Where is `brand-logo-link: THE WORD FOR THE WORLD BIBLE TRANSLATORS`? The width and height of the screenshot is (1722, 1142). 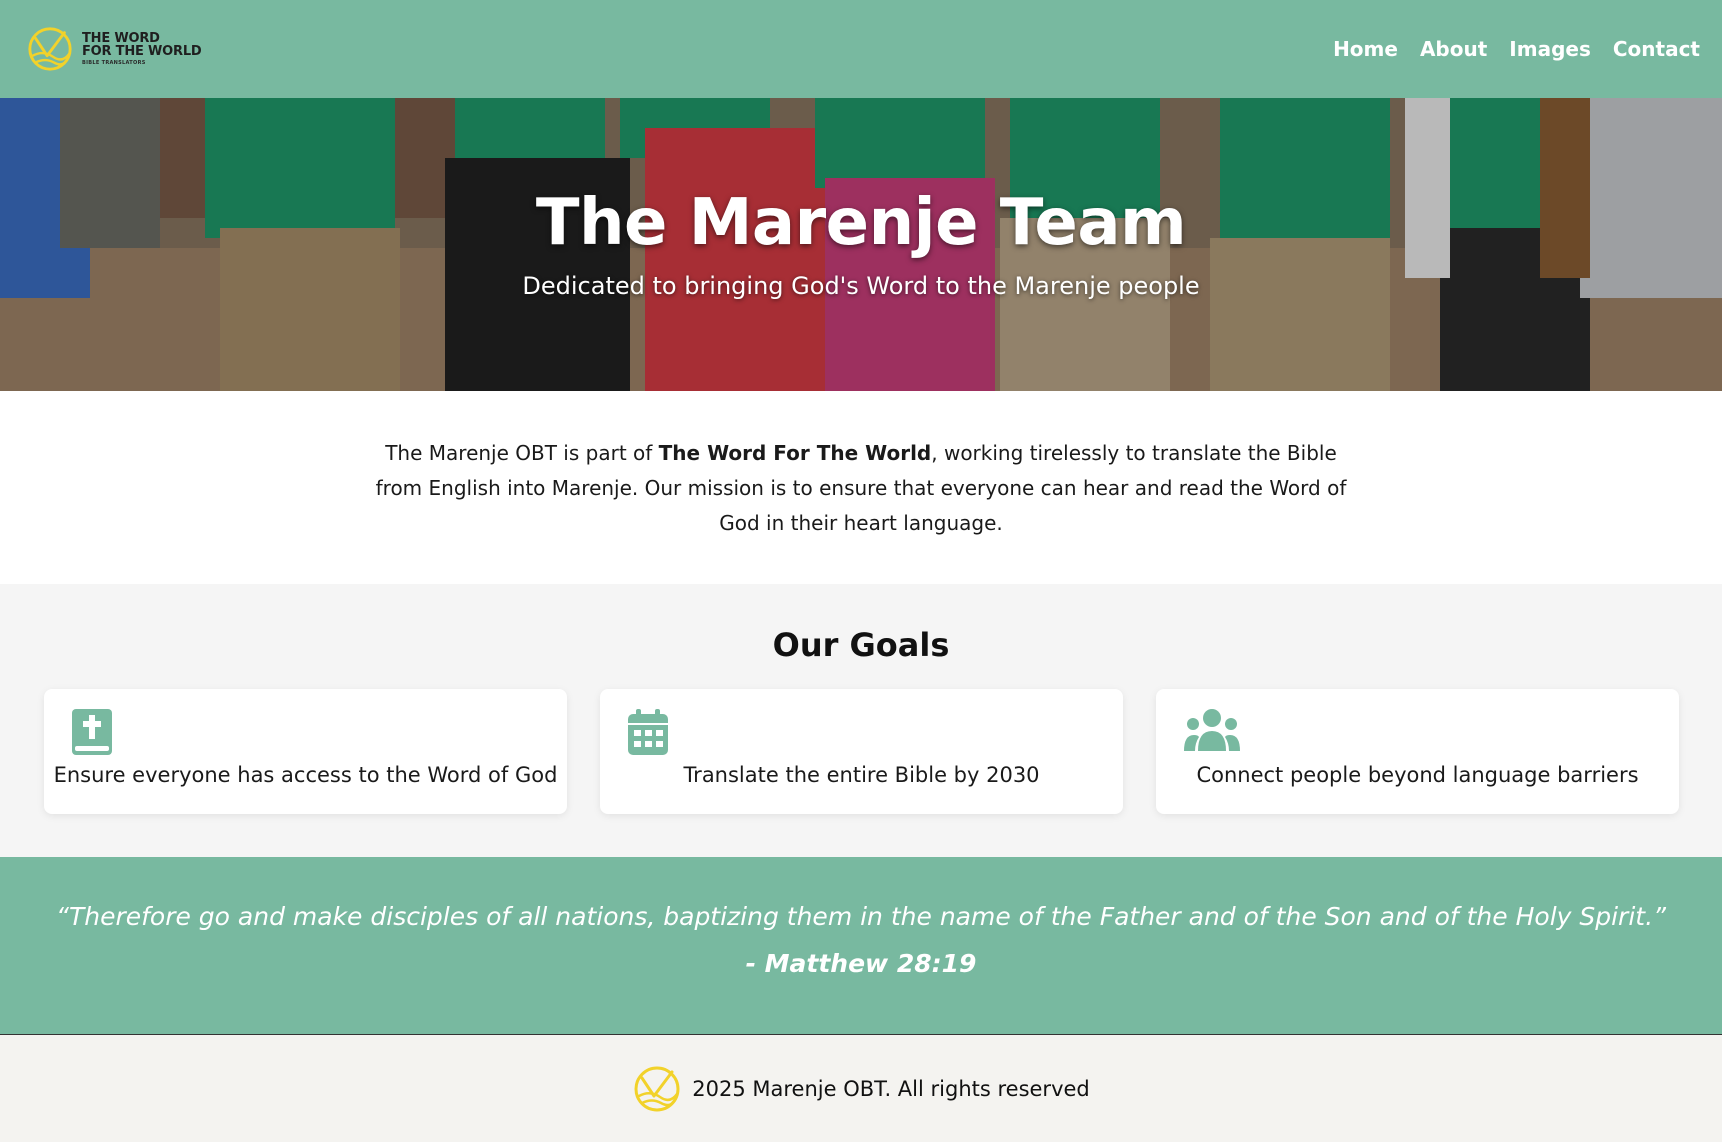
brand-logo-link: THE WORD FOR THE WORLD BIBLE TRANSLATORS is located at coordinates (114, 49).